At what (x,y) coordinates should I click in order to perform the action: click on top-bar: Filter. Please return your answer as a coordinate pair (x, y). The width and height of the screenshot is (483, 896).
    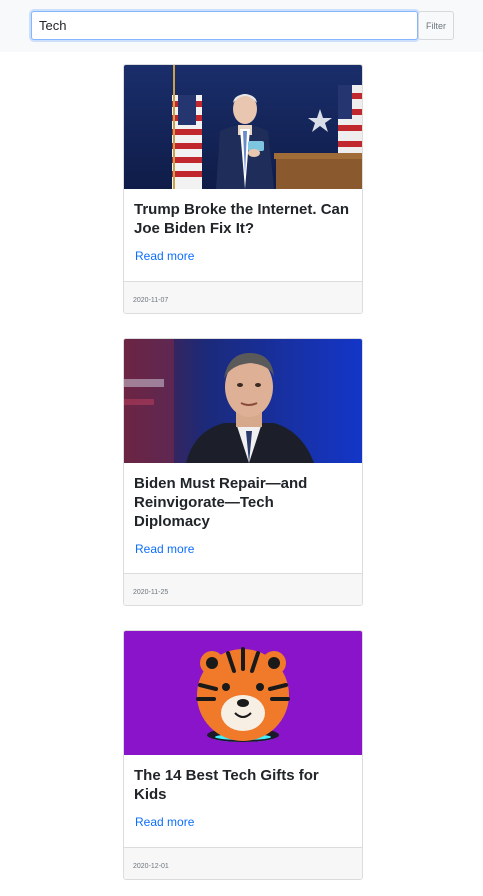
    Looking at the image, I should click on (241, 26).